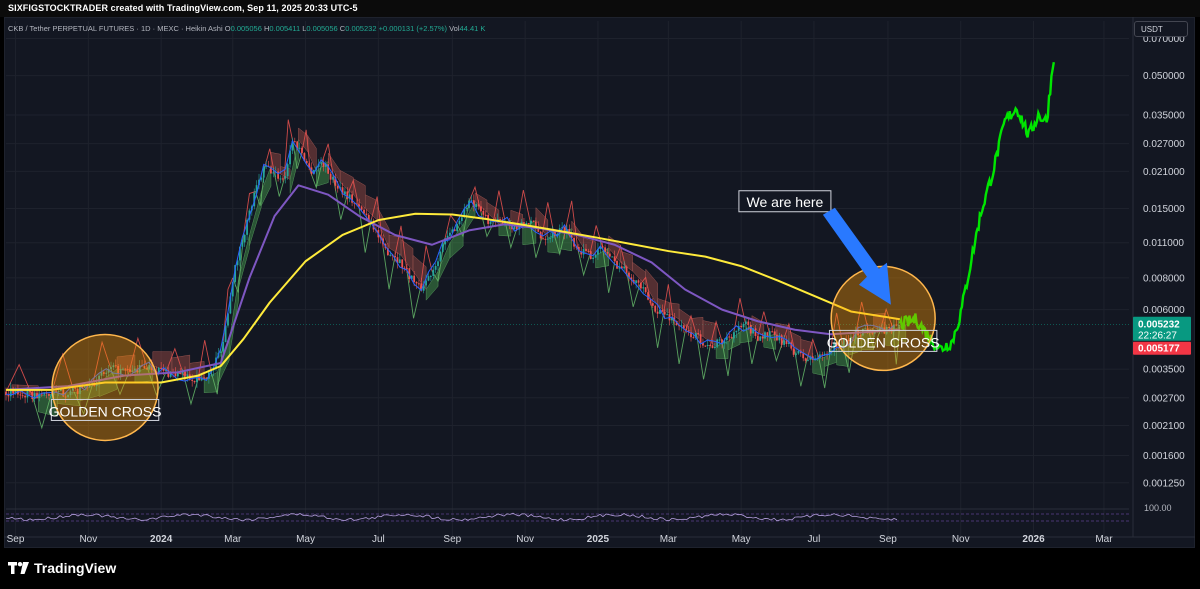 The height and width of the screenshot is (589, 1200). Describe the element at coordinates (454, 28) in the screenshot. I see `legend-volume-label: Vol` at that location.